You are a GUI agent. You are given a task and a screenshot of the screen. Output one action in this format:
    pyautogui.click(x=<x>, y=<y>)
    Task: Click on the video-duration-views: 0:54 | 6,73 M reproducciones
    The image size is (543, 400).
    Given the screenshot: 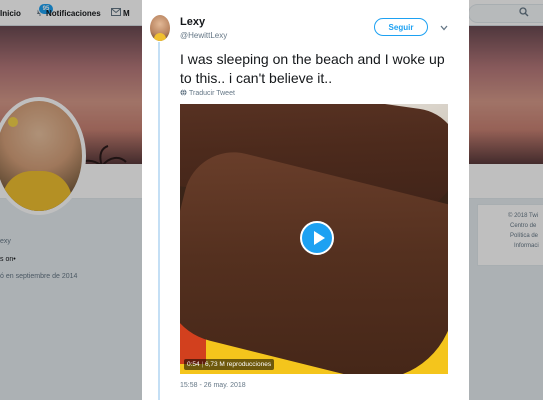 What is the action you would take?
    pyautogui.click(x=229, y=364)
    